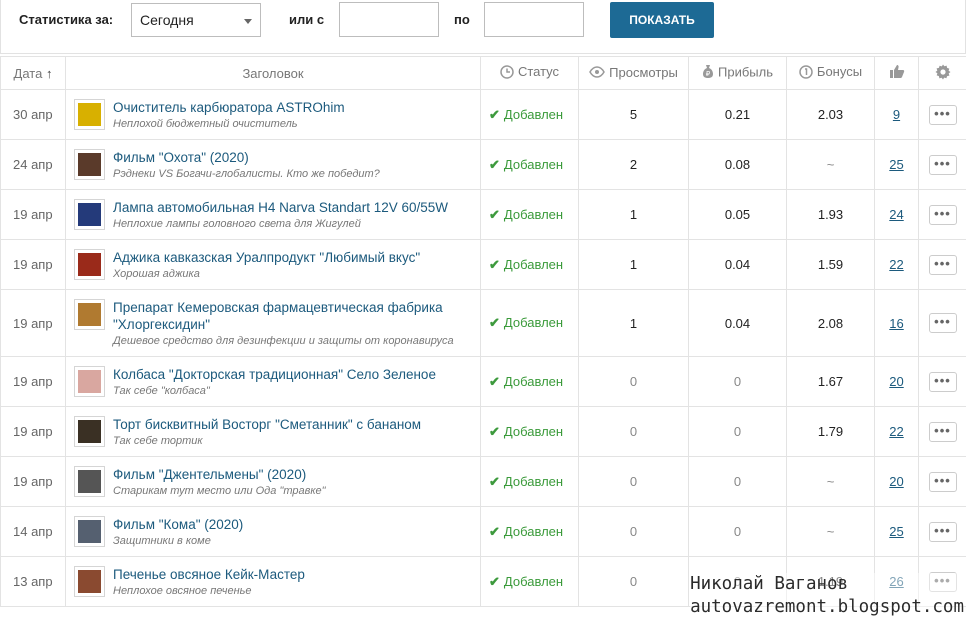 The width and height of the screenshot is (966, 620). Describe the element at coordinates (49, 73) in the screenshot. I see `sort-arrow-up-icon: ↑` at that location.